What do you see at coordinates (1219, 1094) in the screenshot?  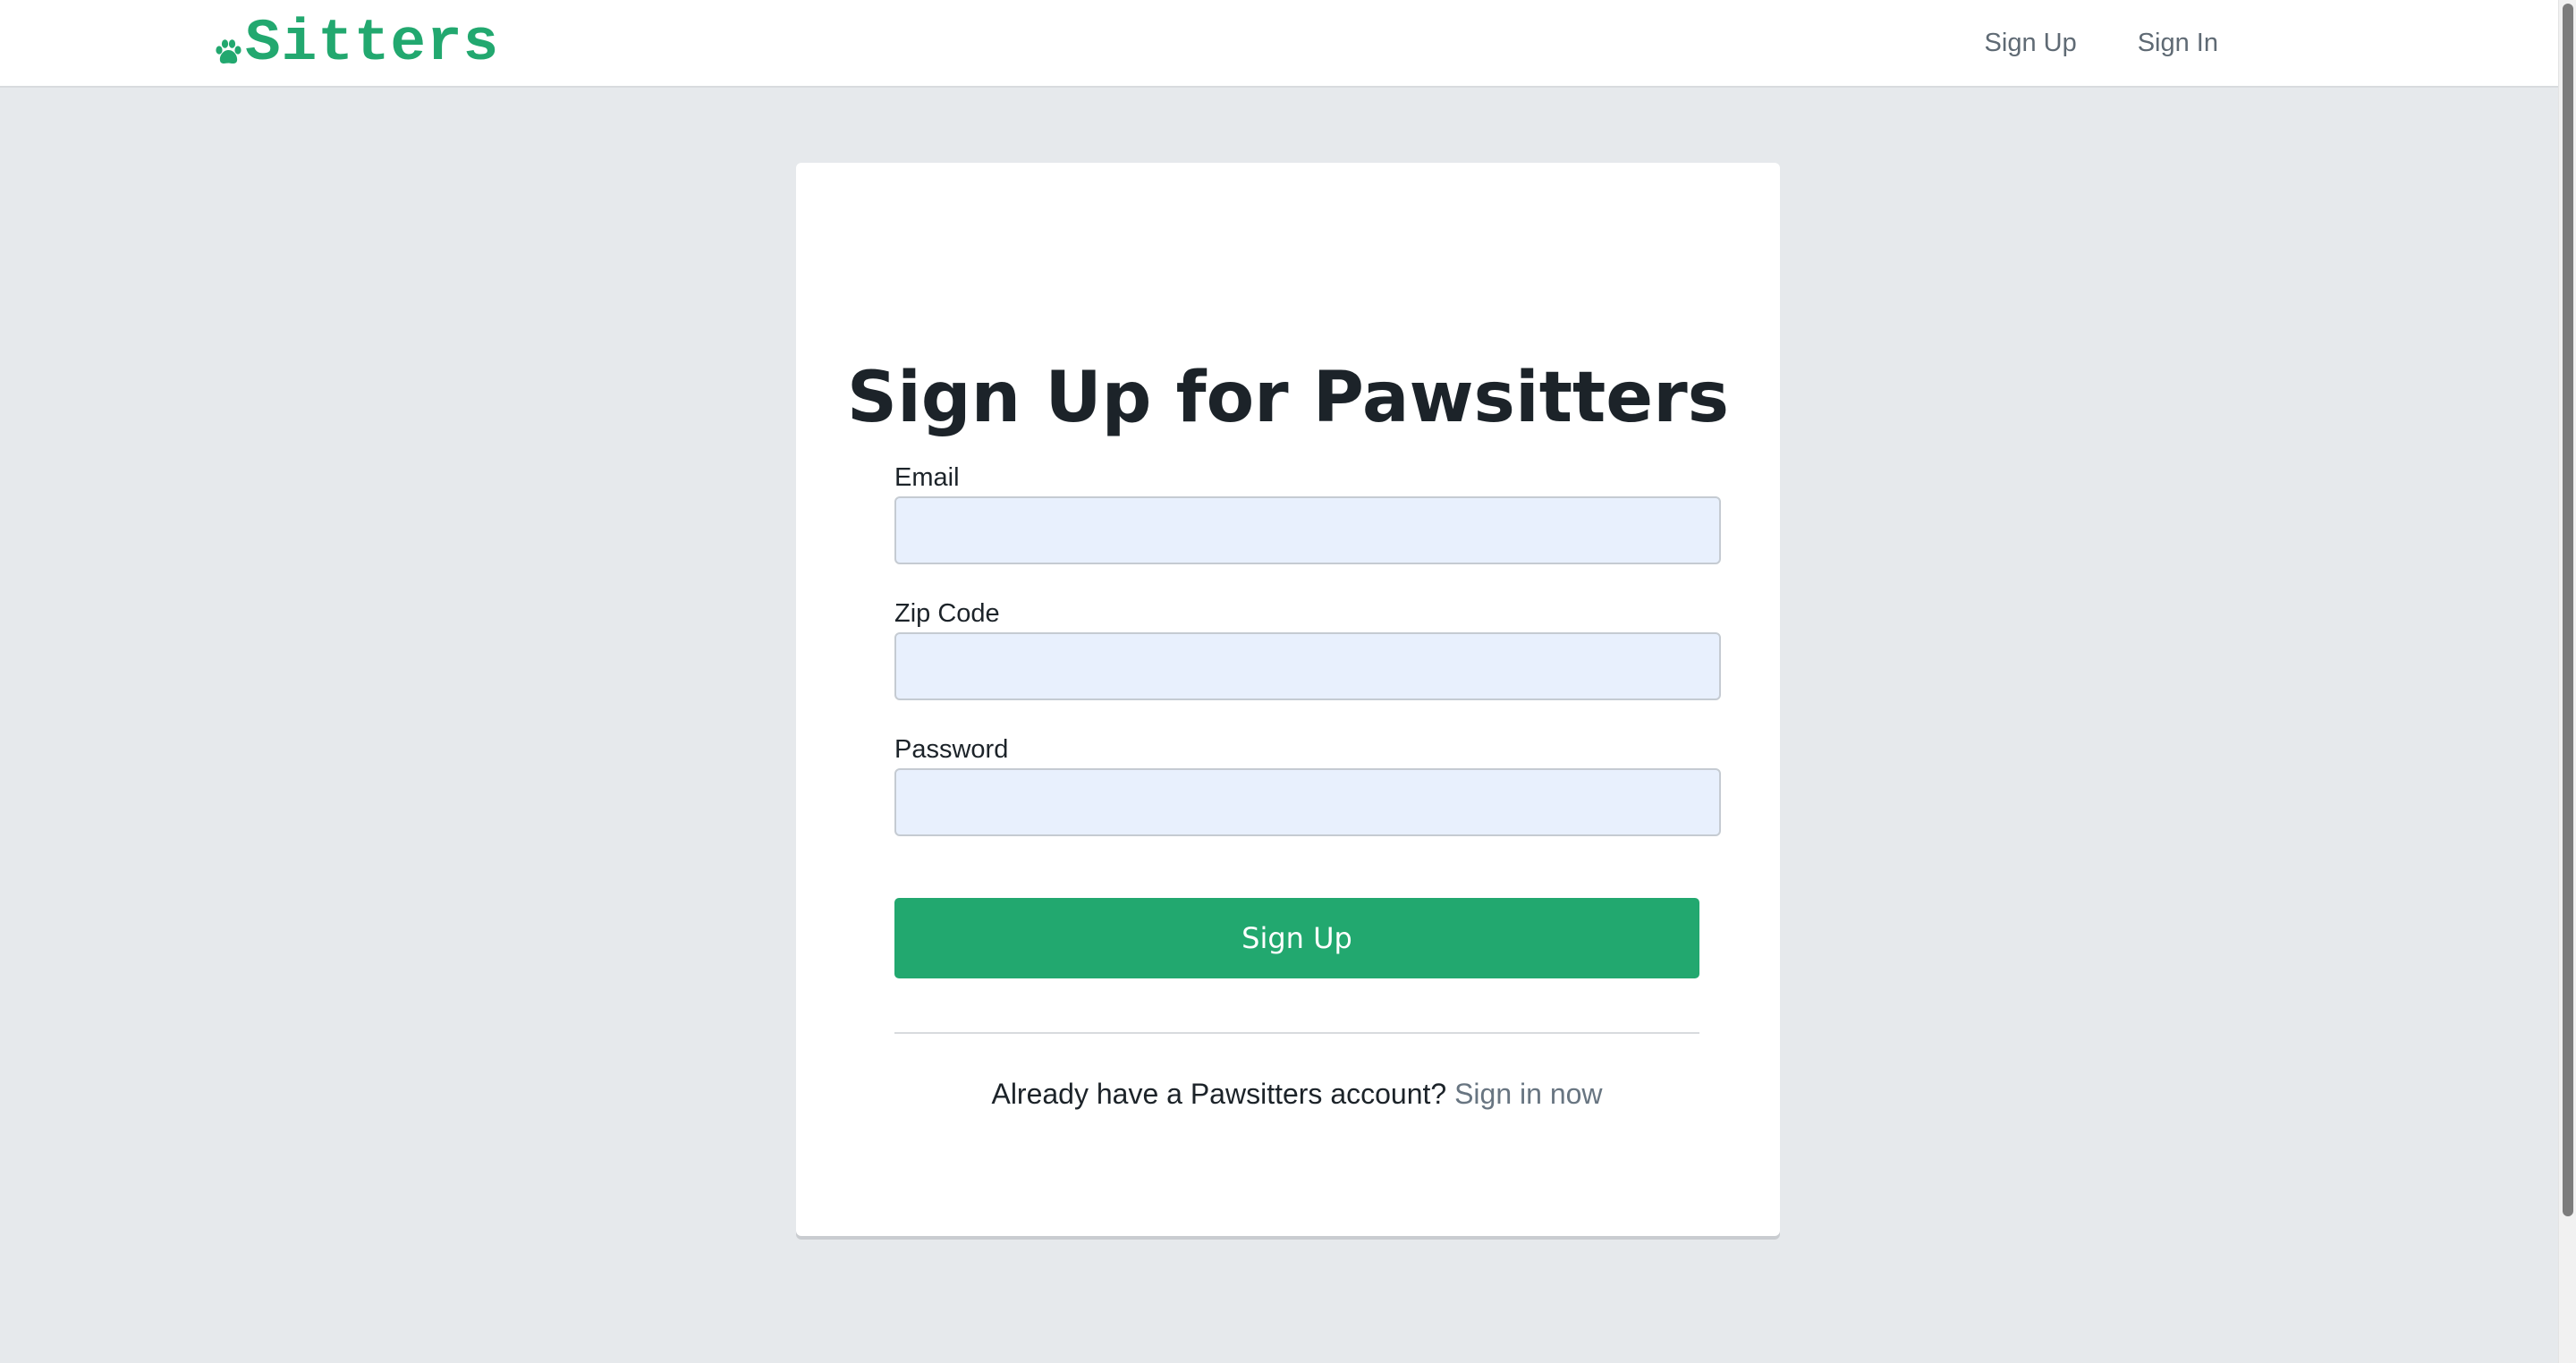 I see `signin-prompt-text: Already have a Pawsitters account?` at bounding box center [1219, 1094].